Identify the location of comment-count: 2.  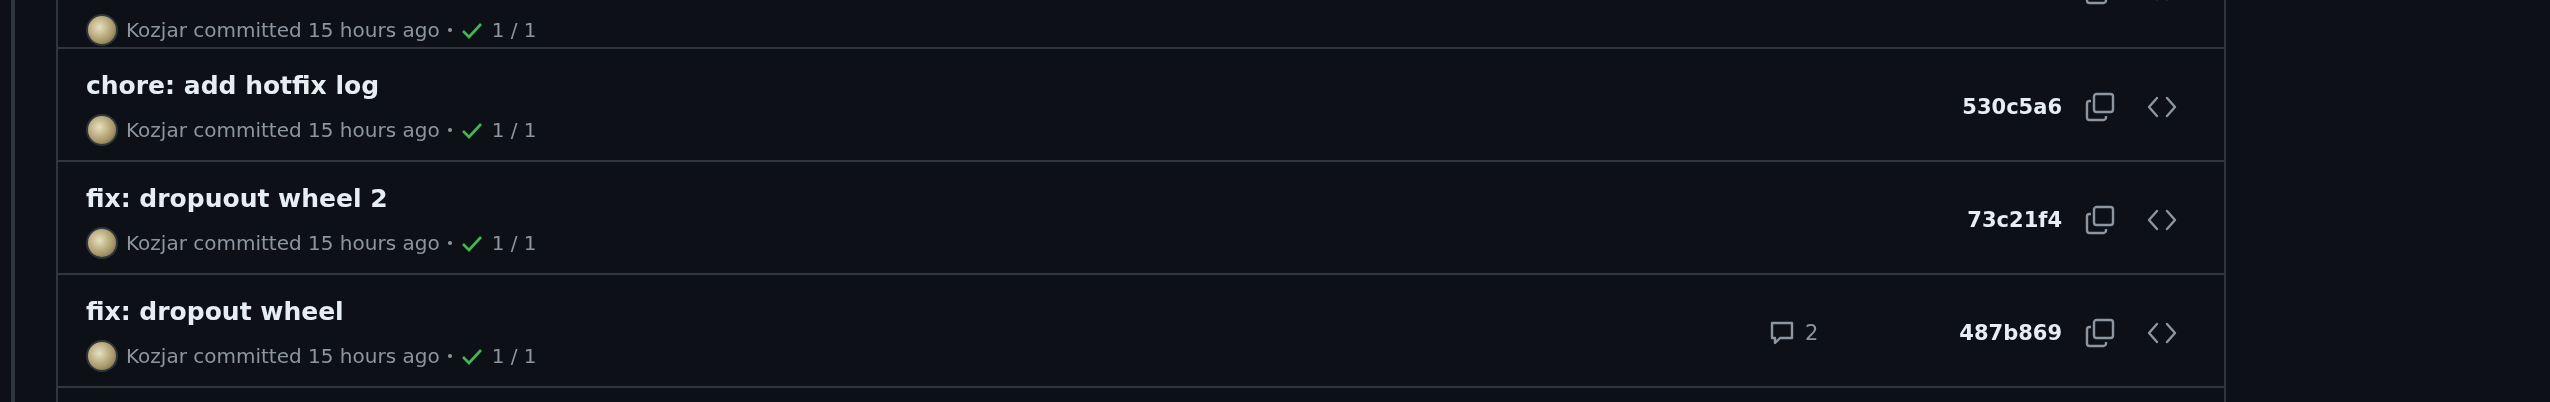
(1812, 332).